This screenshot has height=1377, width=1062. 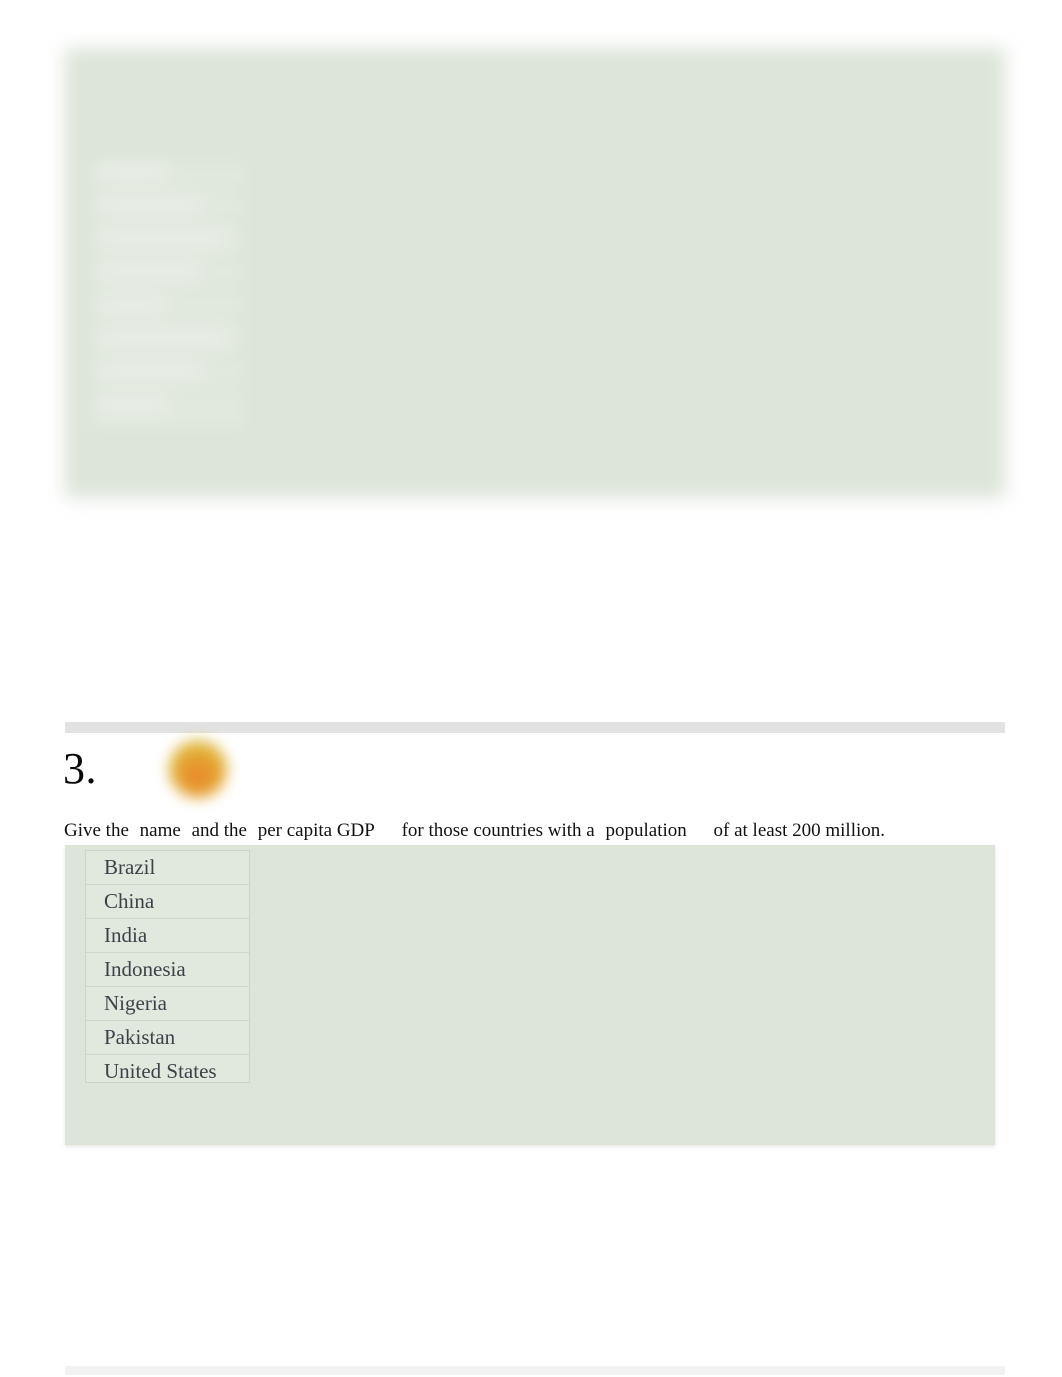 I want to click on question-2-result-box, so click(x=167, y=295).